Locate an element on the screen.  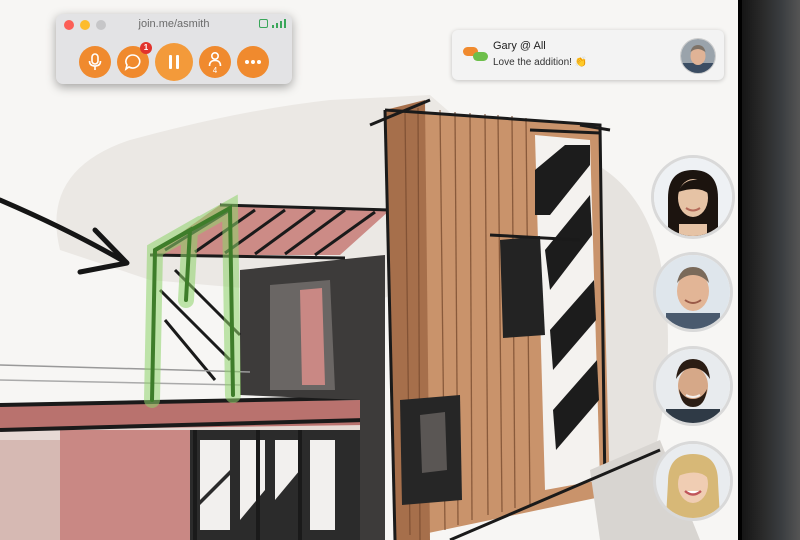
man-beard-avatar is located at coordinates (693, 386).